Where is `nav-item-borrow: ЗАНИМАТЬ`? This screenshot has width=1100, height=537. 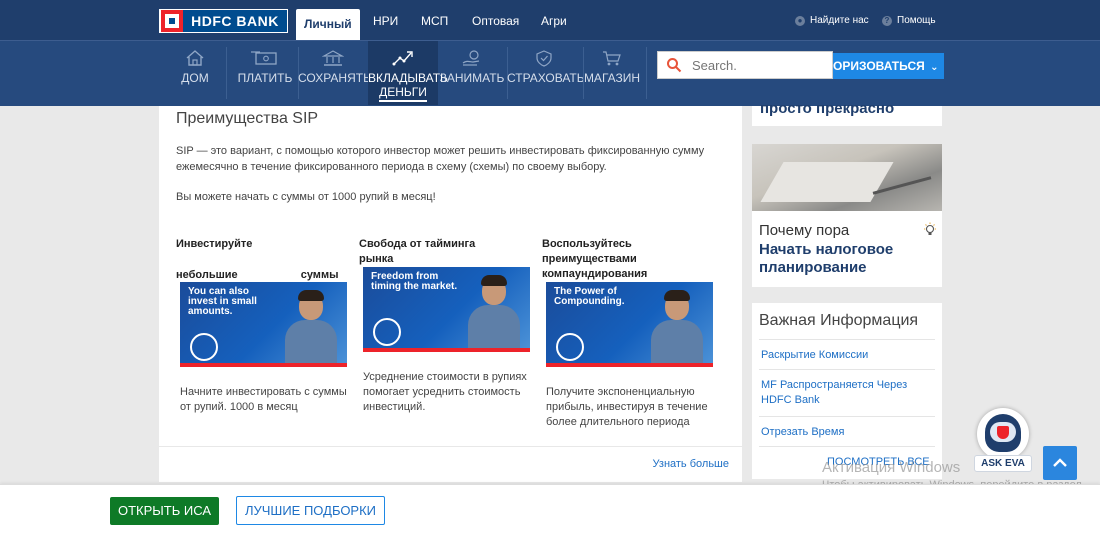
nav-item-borrow: ЗАНИМАТЬ is located at coordinates (472, 73).